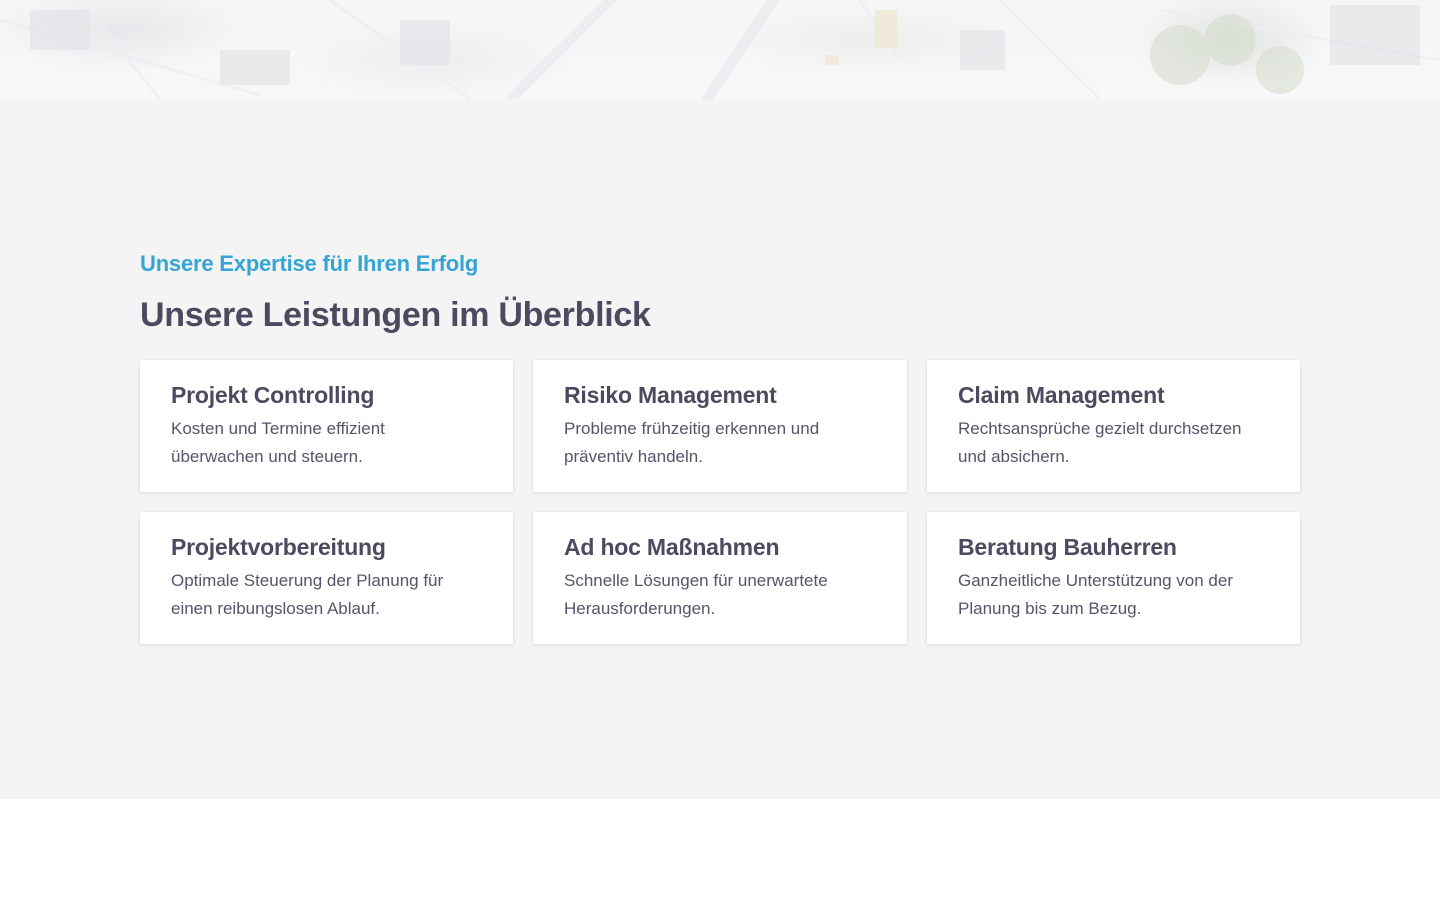  I want to click on section-kicker: Unsere Expertise für Ihren Erfolg, so click(309, 263).